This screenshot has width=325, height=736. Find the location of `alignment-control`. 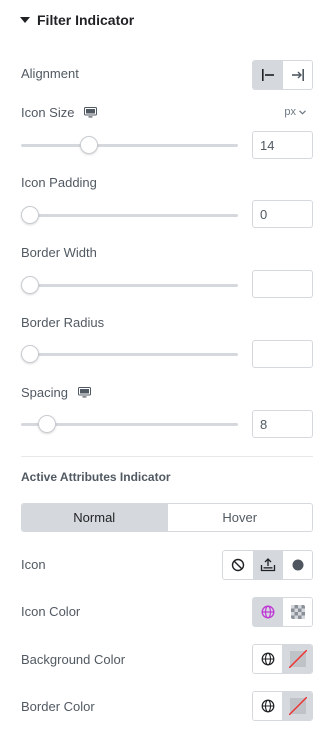

alignment-control is located at coordinates (282, 75).